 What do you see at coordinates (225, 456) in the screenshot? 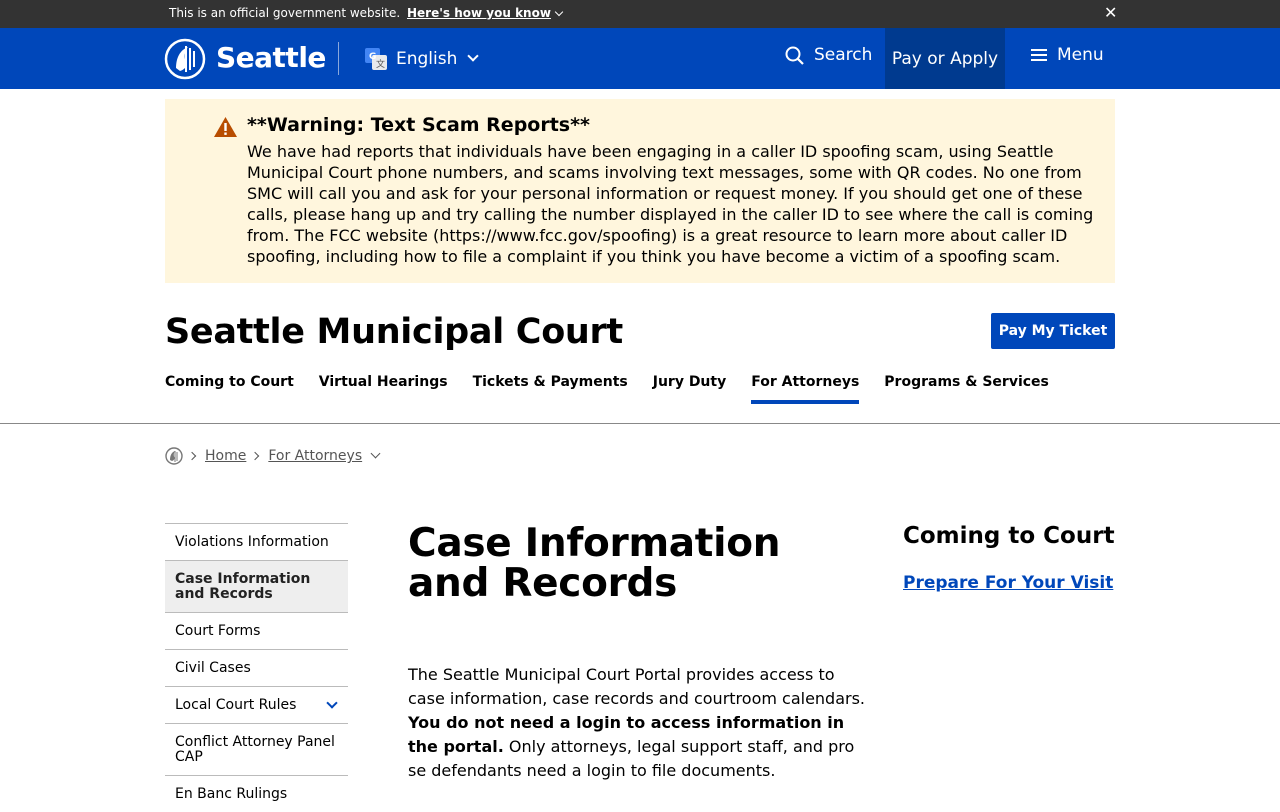
I see `breadcrumb-home-link: Home` at bounding box center [225, 456].